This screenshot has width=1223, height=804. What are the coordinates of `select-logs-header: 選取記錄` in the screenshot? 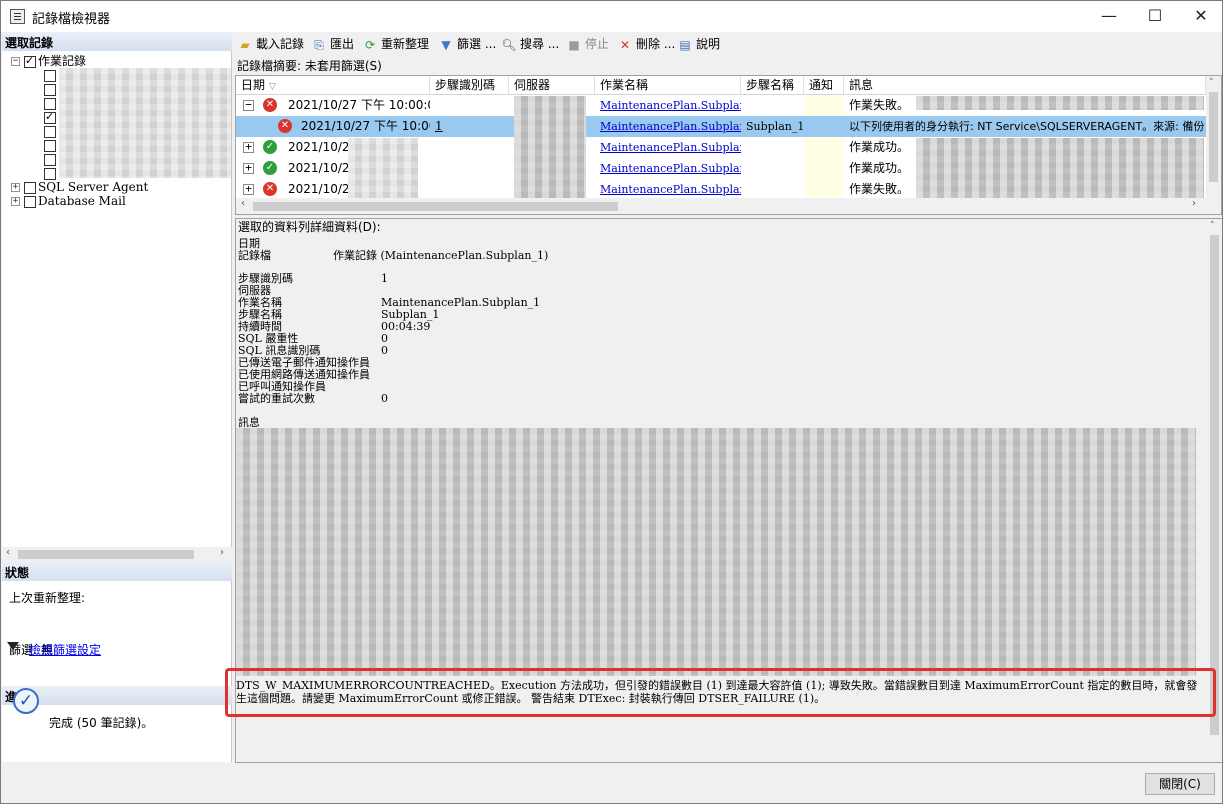 It's located at (117, 41).